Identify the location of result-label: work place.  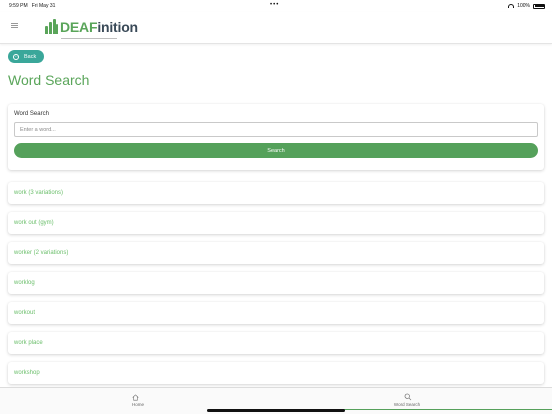
(28, 343).